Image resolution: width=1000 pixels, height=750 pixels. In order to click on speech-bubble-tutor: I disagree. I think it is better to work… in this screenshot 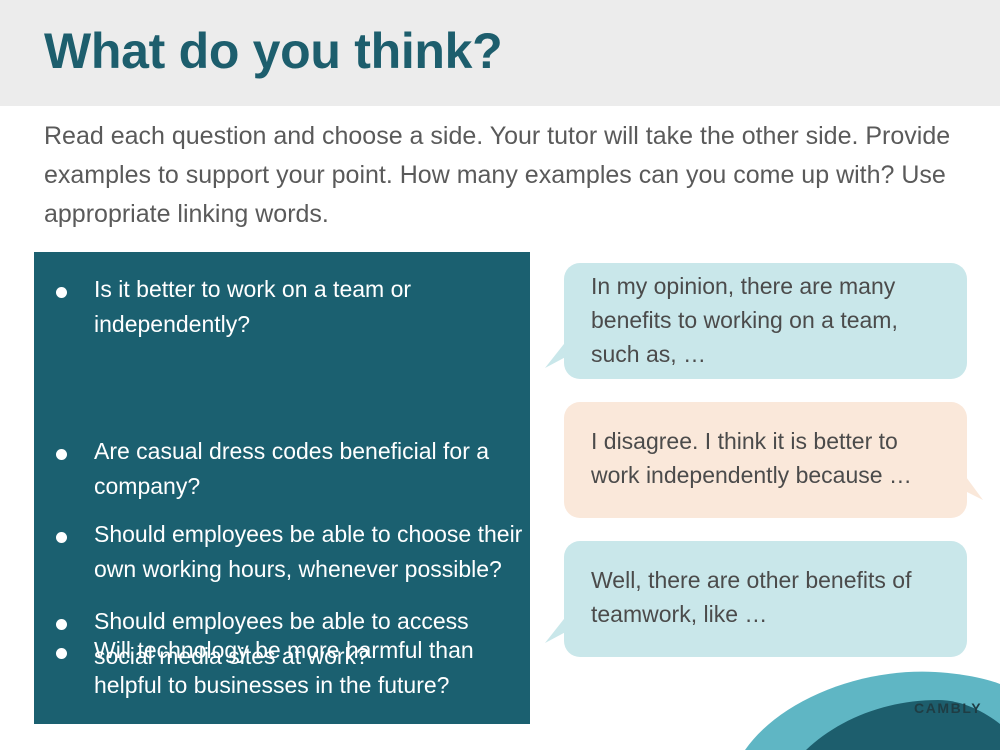, I will do `click(765, 460)`.